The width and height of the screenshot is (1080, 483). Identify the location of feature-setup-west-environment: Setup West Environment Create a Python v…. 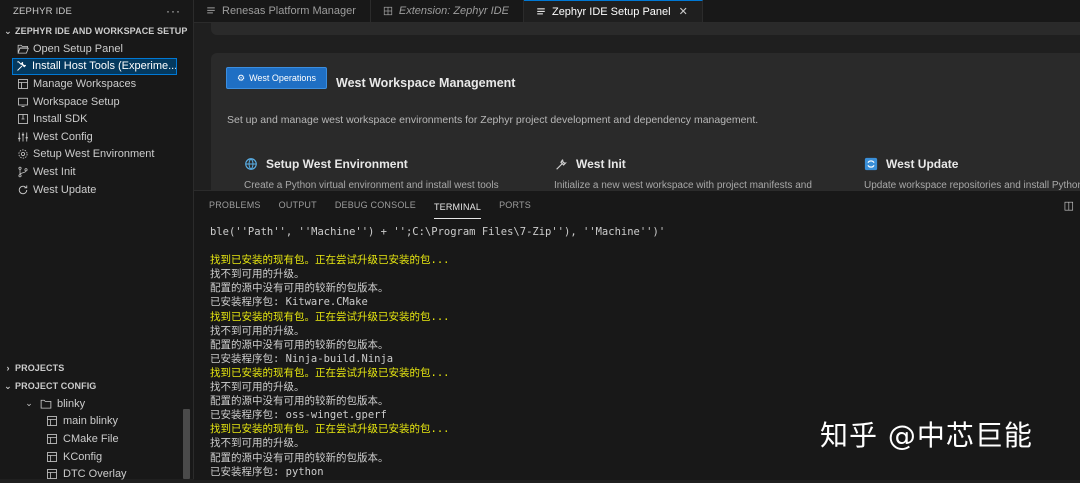
(371, 173).